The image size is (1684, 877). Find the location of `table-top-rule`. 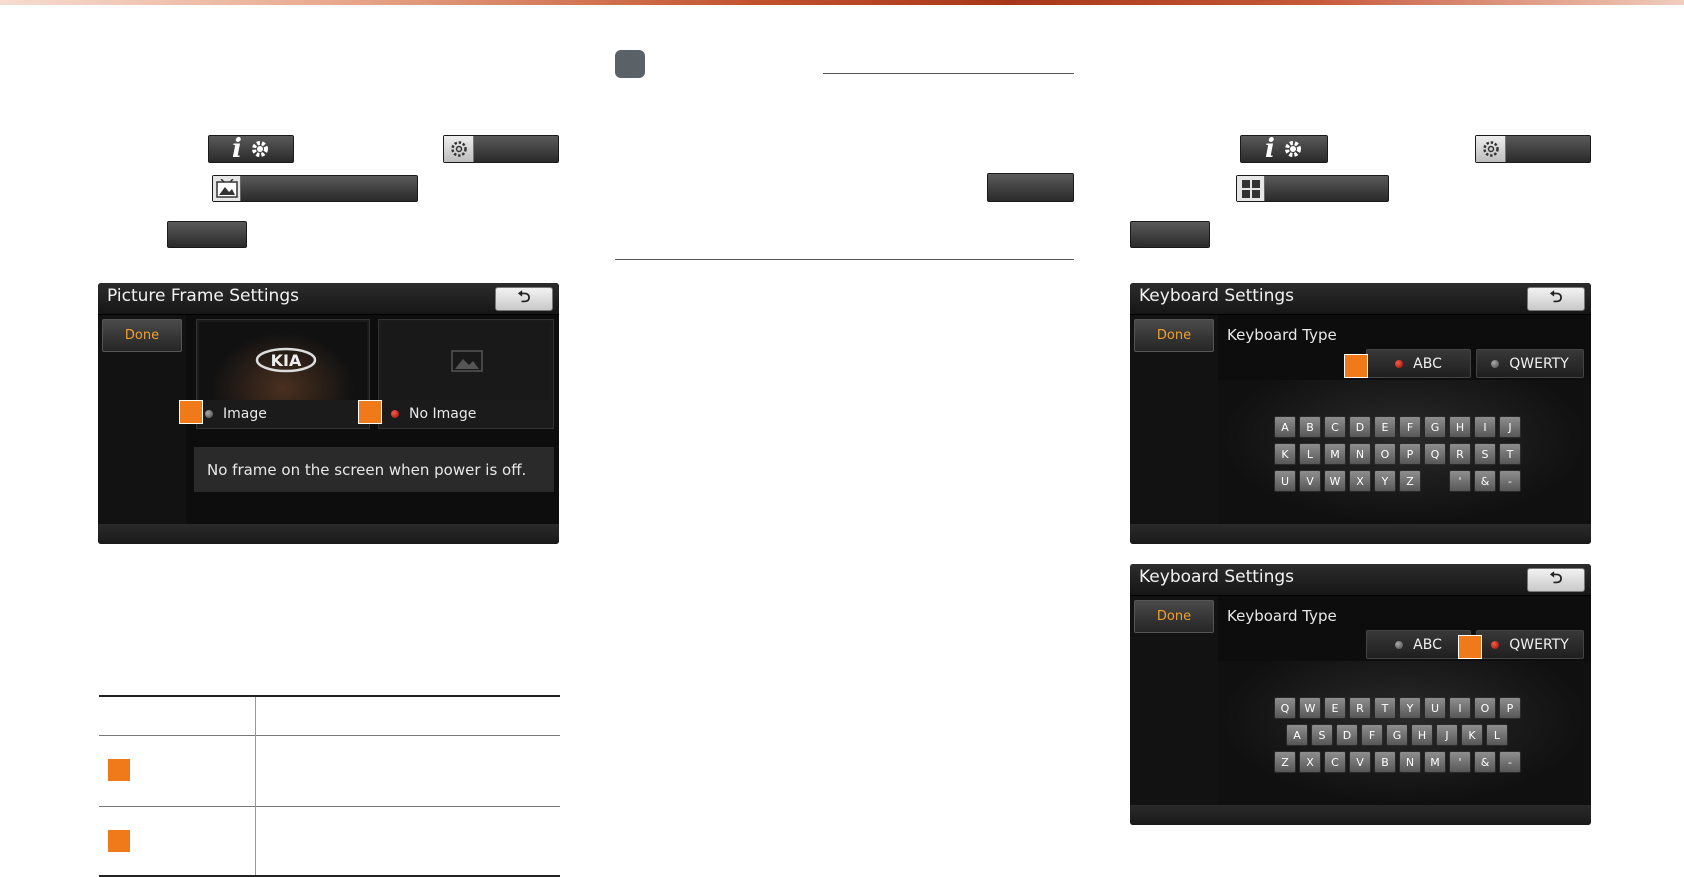

table-top-rule is located at coordinates (329, 696).